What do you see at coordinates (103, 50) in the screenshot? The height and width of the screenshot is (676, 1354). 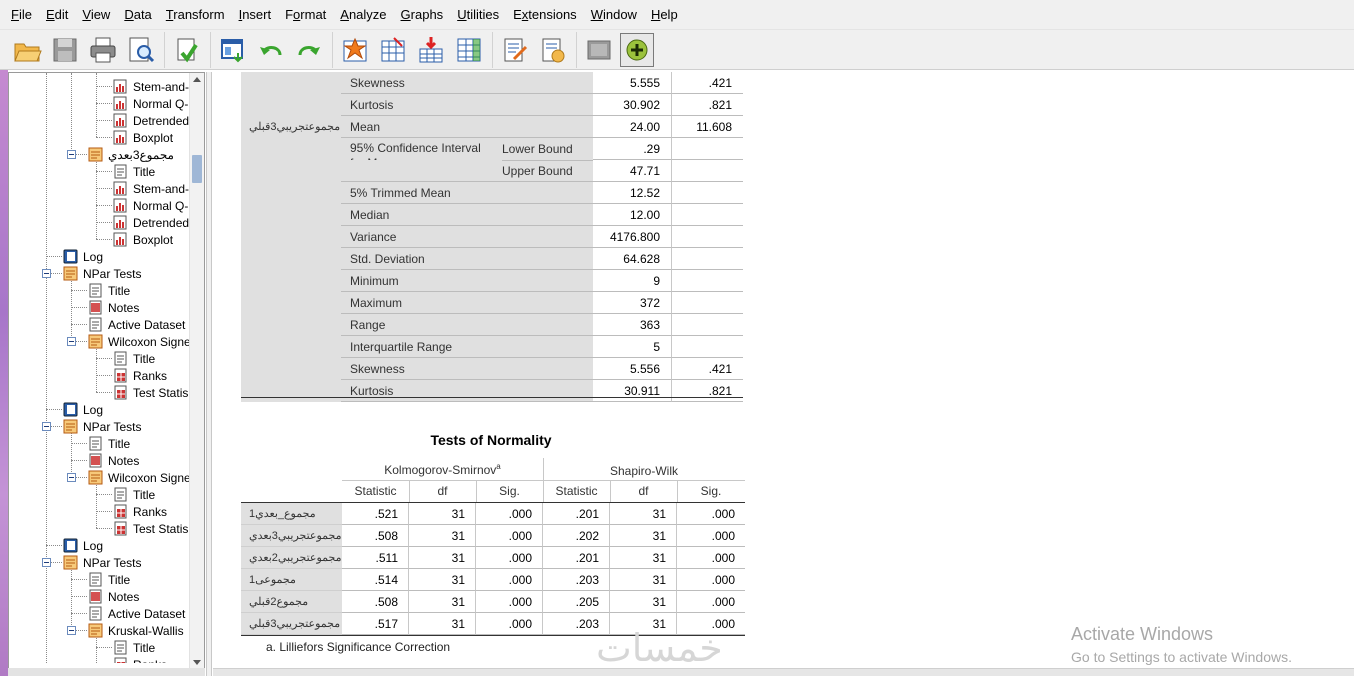 I see `print-icon` at bounding box center [103, 50].